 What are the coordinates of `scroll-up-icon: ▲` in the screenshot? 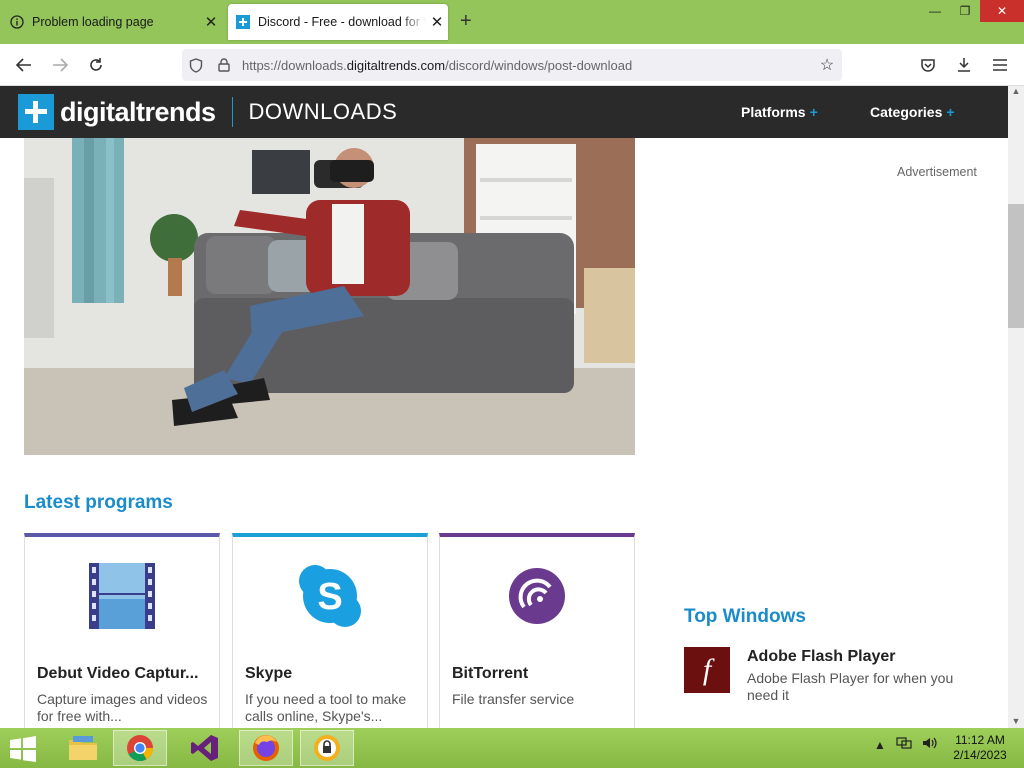 It's located at (1016, 91).